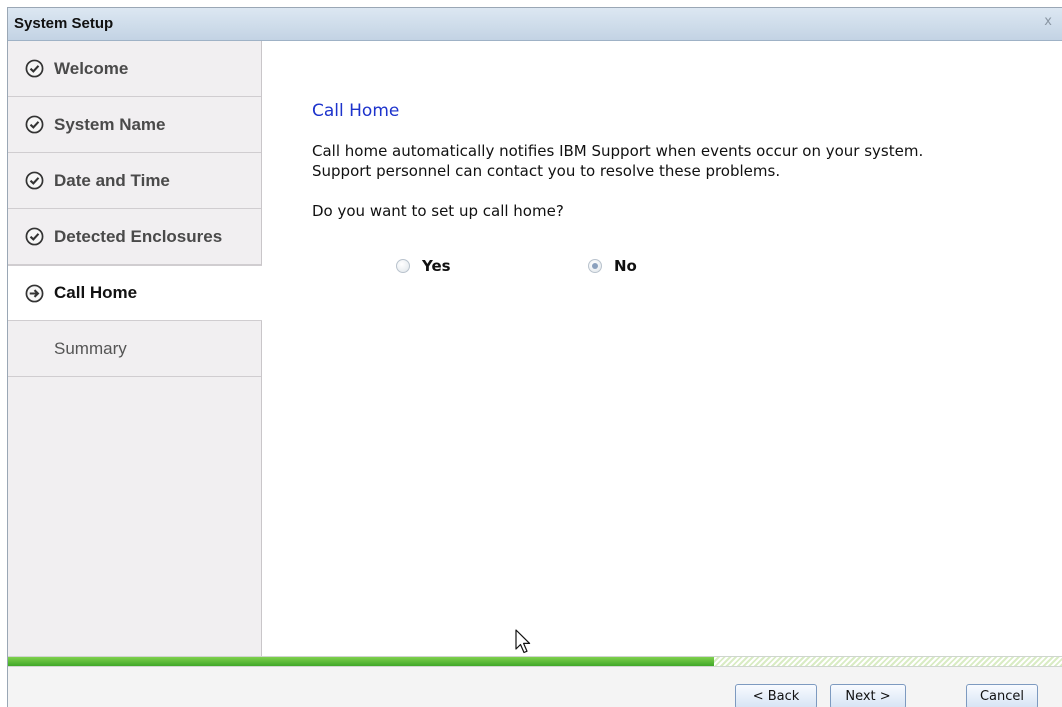 This screenshot has height=707, width=1062. What do you see at coordinates (625, 266) in the screenshot?
I see `radio-label: No` at bounding box center [625, 266].